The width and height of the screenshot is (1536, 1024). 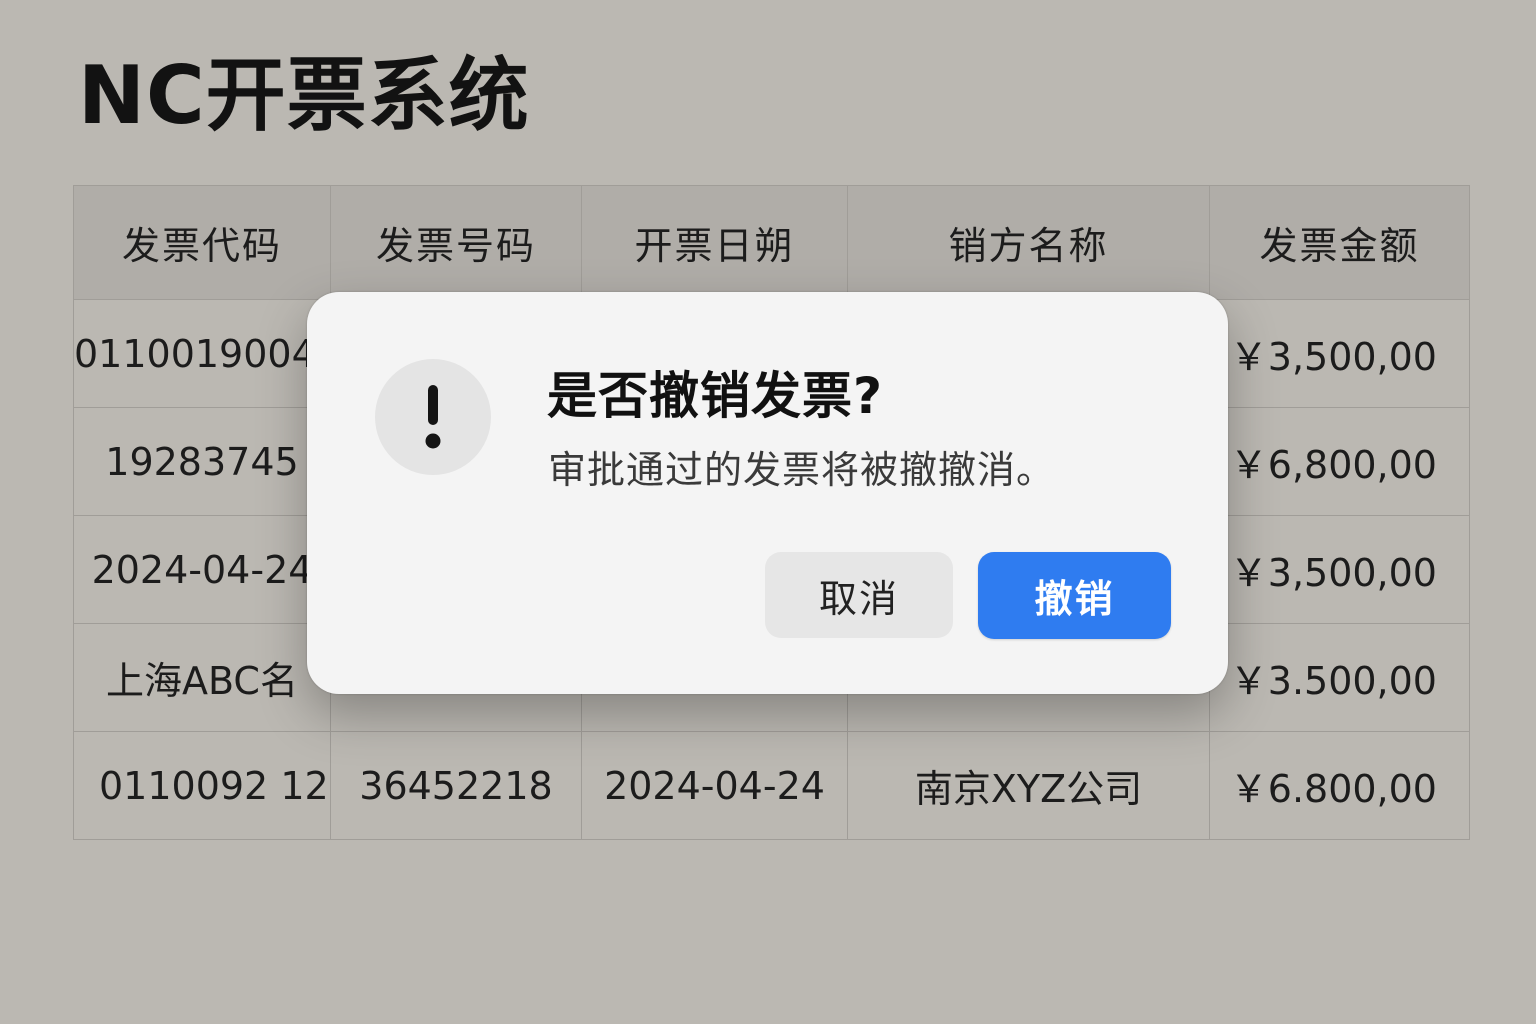 What do you see at coordinates (202, 569) in the screenshot?
I see `cell-invoice-code: 2024-04-24` at bounding box center [202, 569].